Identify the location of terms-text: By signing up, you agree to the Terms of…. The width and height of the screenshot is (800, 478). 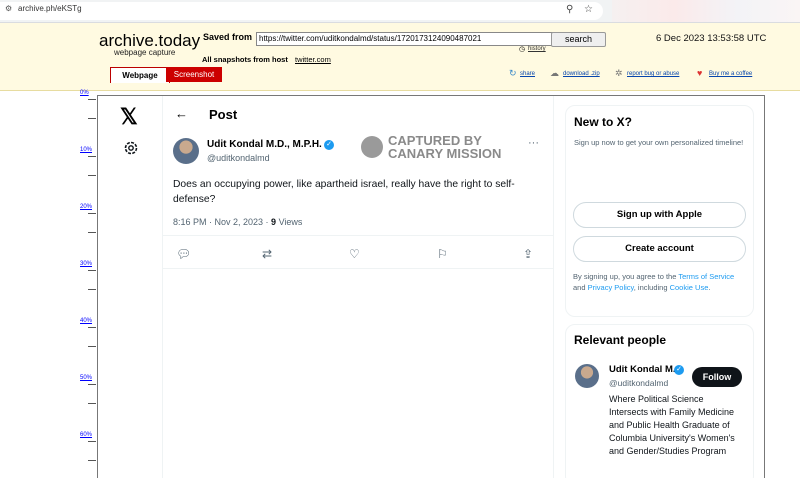
(660, 282).